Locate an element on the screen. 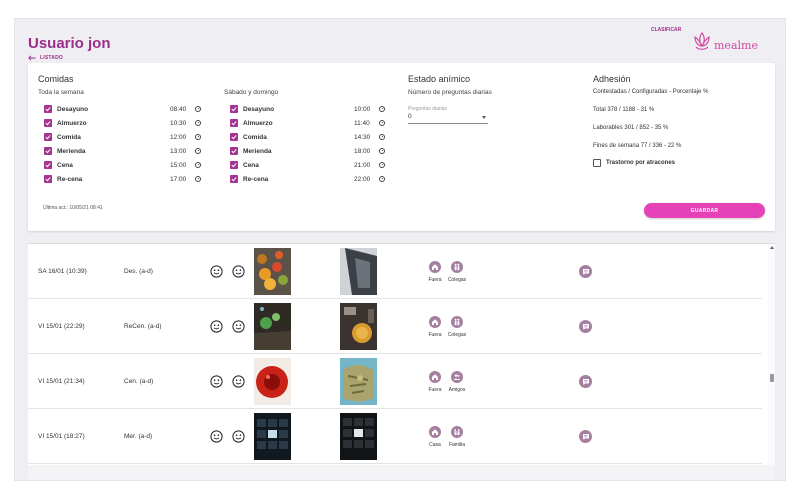 This screenshot has width=800, height=499. meal-row: Comida 12:00 is located at coordinates (123, 137).